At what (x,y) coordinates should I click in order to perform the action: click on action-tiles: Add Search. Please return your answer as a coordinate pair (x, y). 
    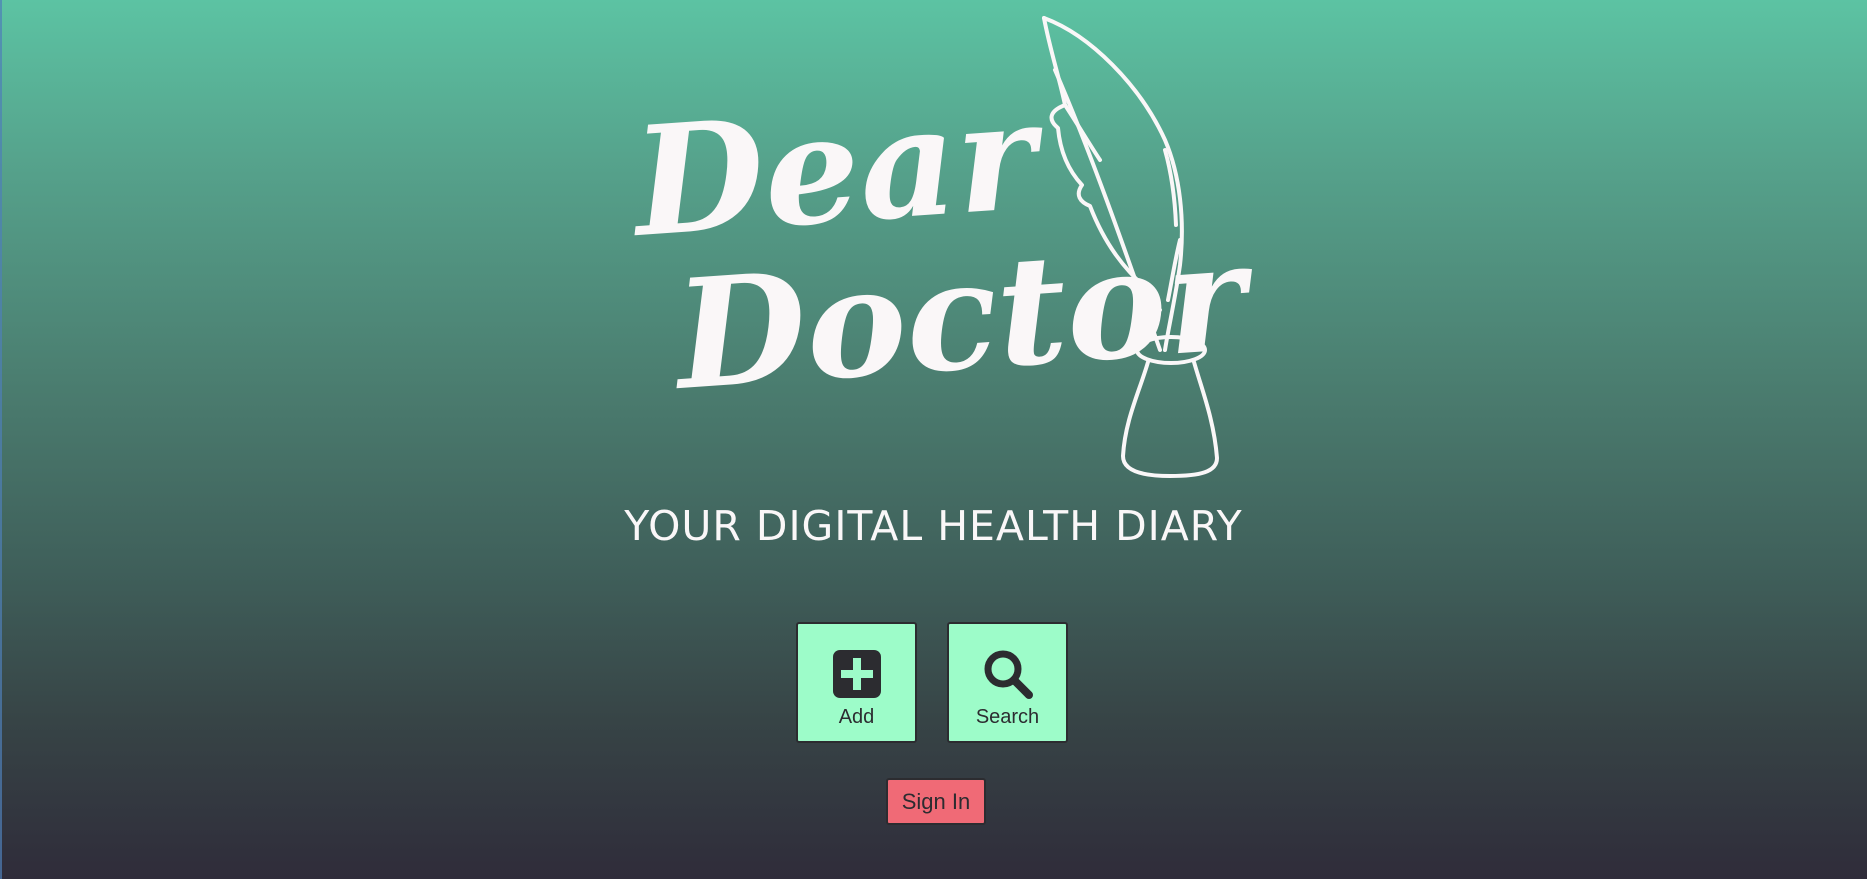
    Looking at the image, I should click on (932, 682).